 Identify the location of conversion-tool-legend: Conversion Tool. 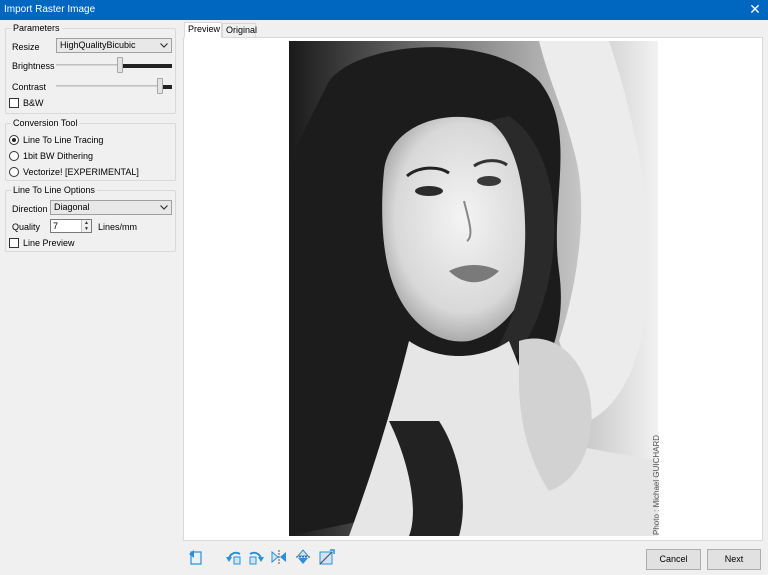
(45, 123).